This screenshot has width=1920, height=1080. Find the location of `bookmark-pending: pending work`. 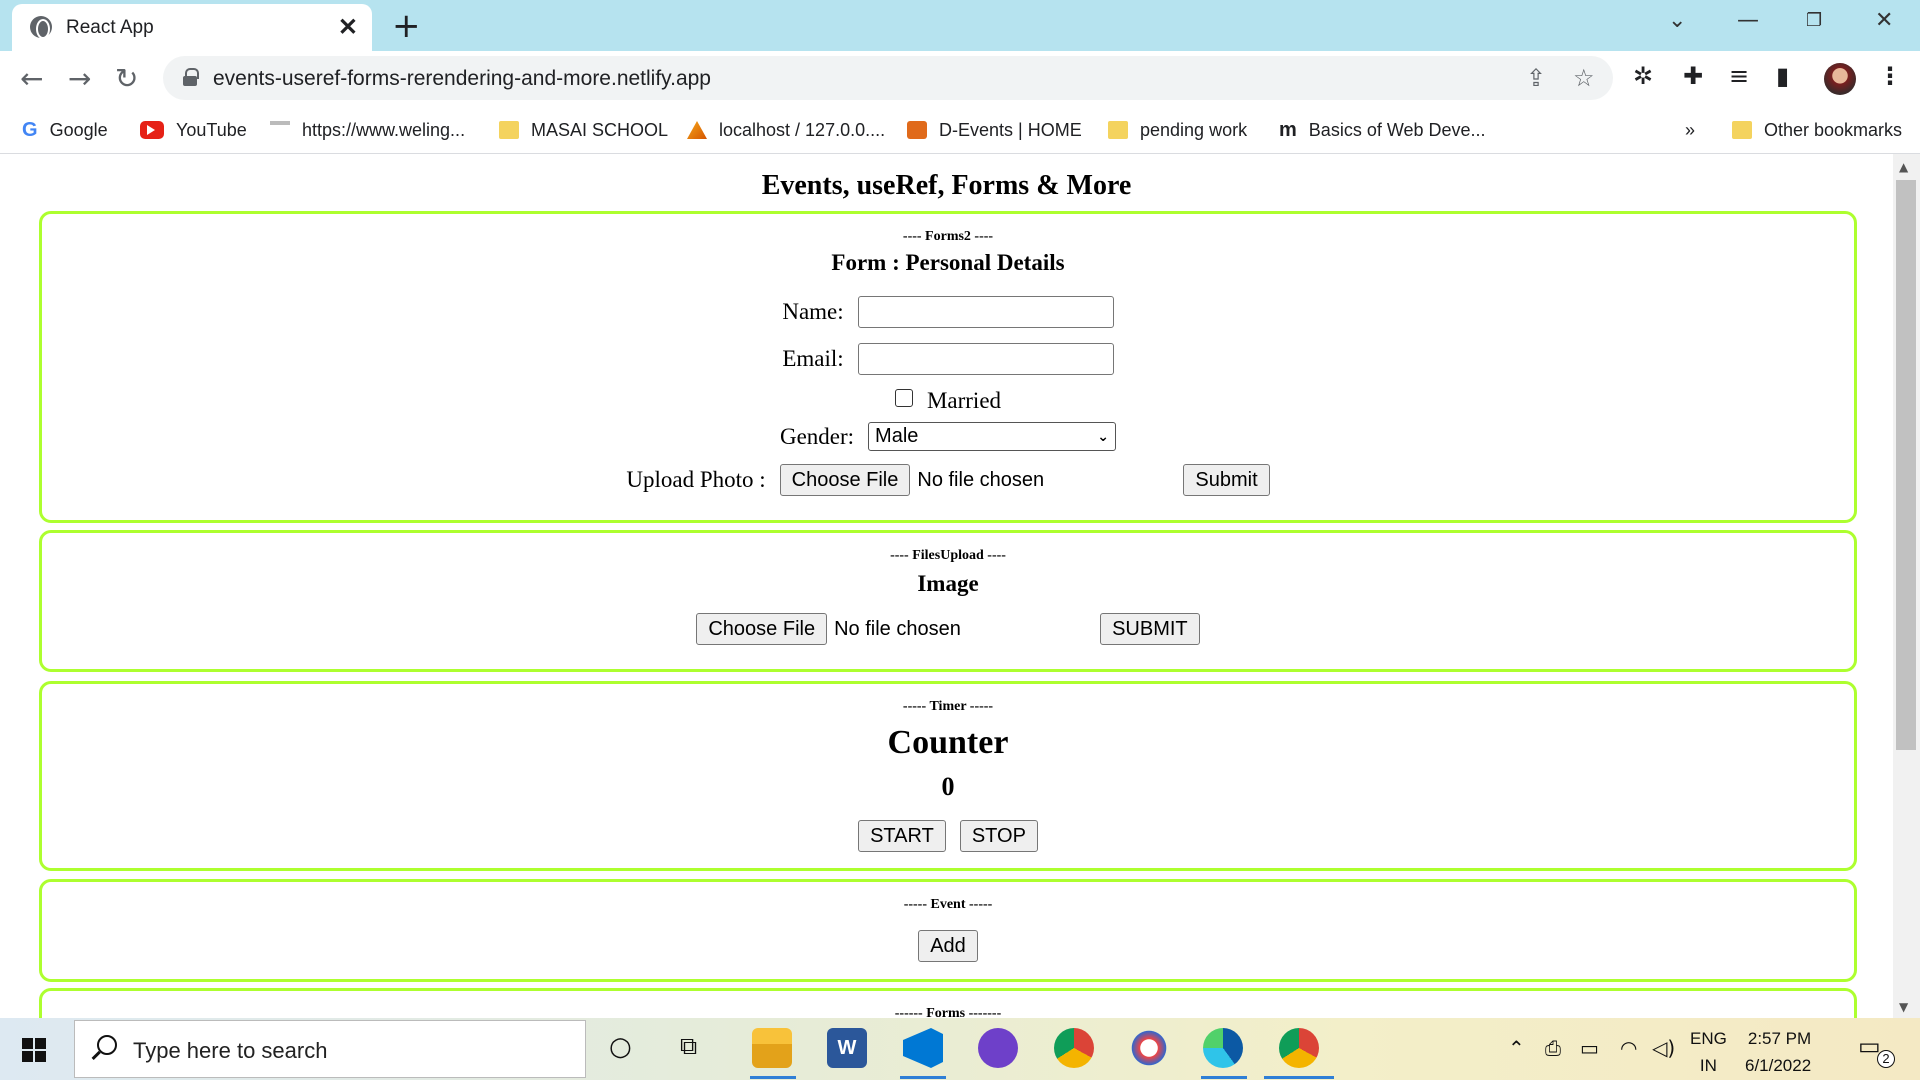

bookmark-pending: pending work is located at coordinates (1177, 130).